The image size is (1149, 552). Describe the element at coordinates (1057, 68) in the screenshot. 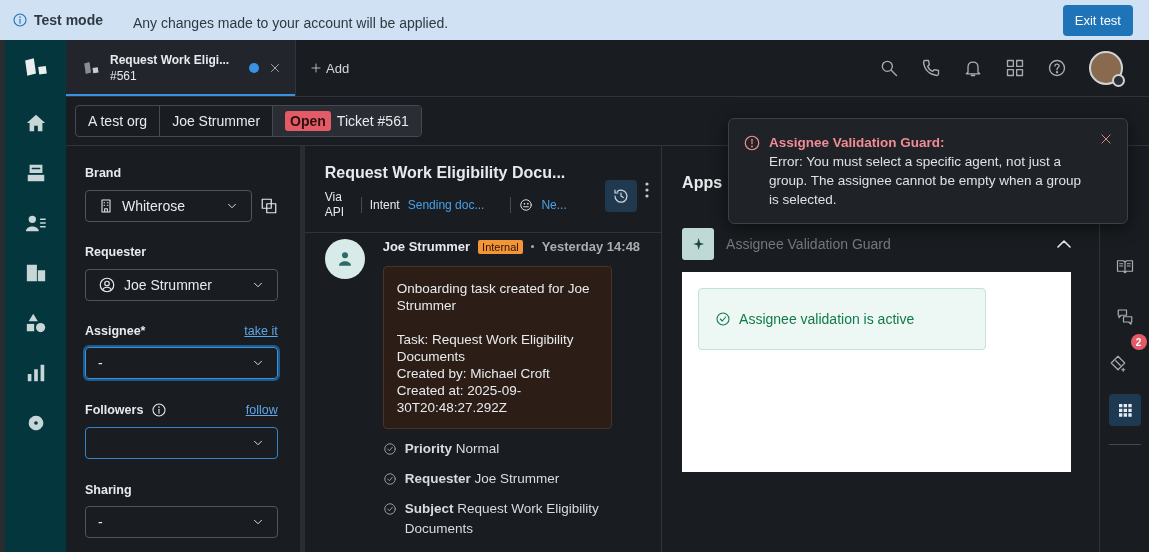

I see `help-icon` at that location.